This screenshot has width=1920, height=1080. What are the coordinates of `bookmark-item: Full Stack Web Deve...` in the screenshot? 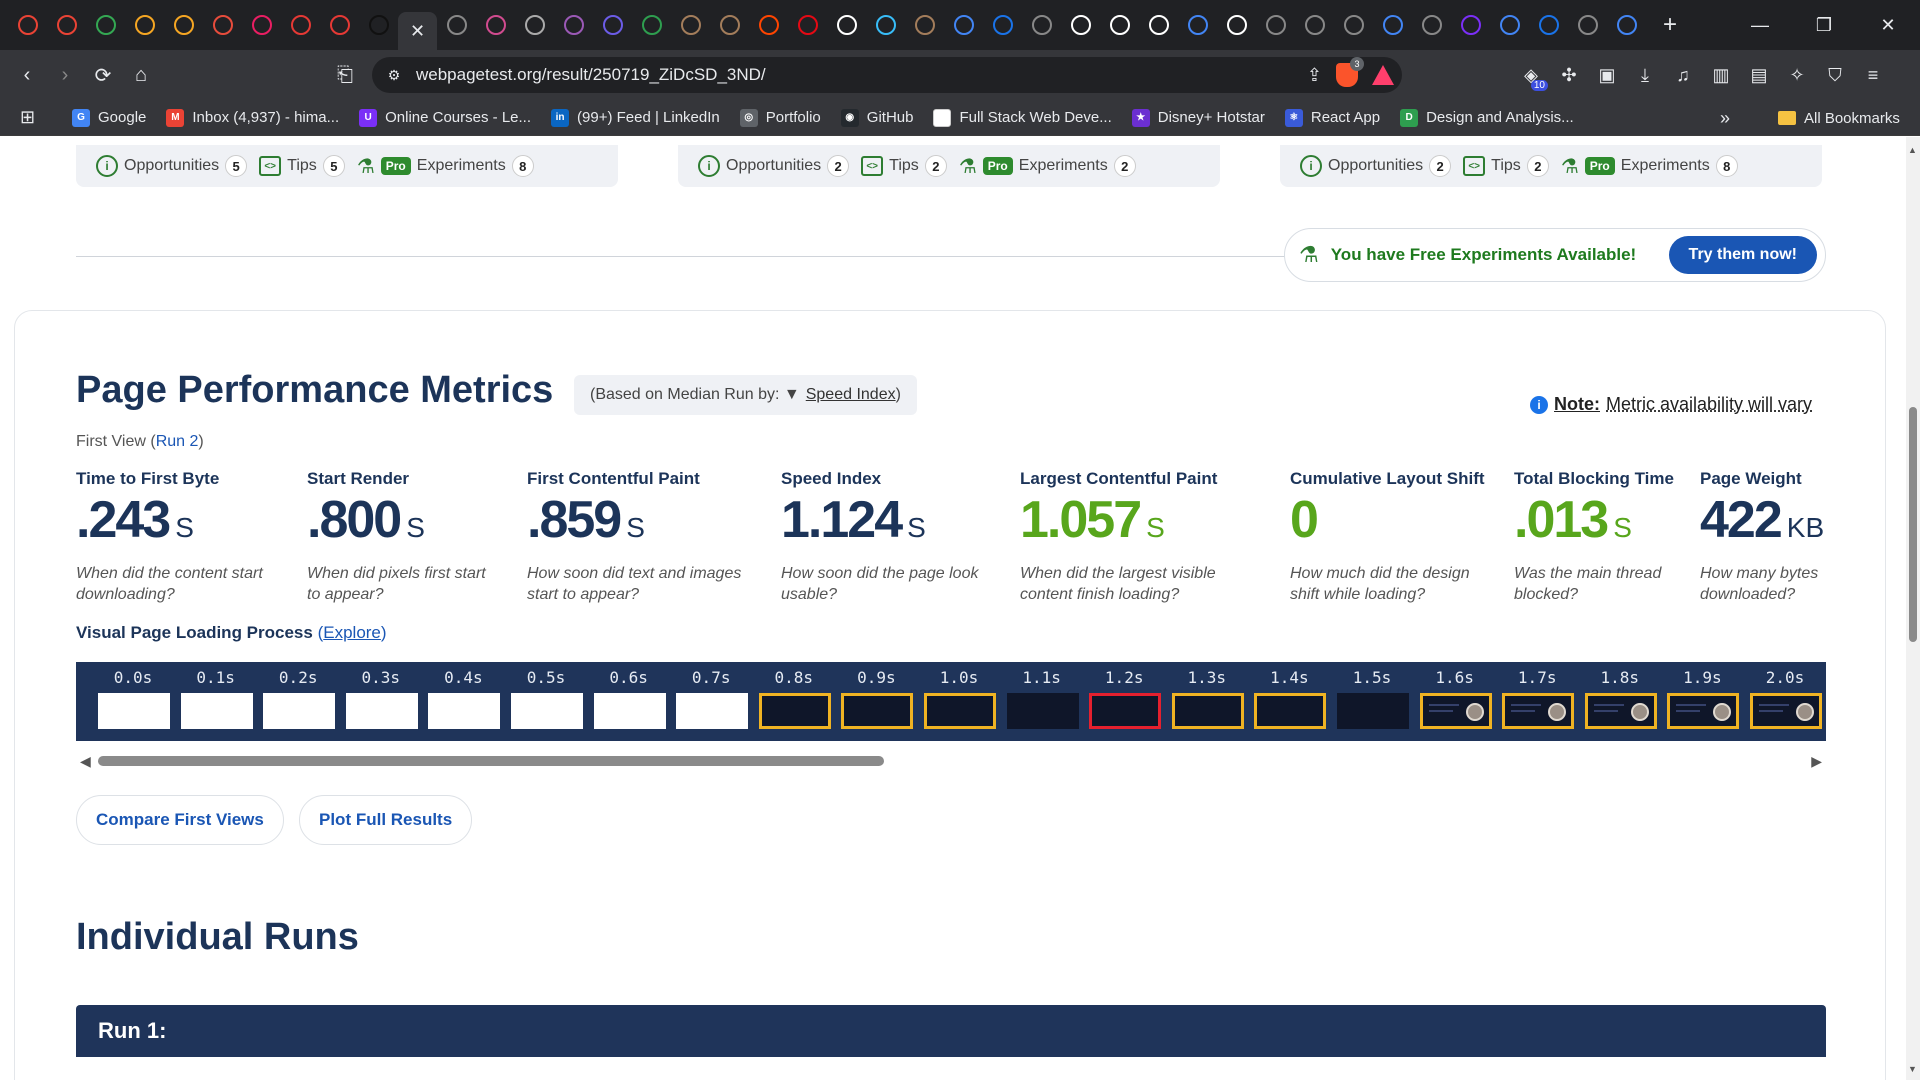 It's located at (1022, 117).